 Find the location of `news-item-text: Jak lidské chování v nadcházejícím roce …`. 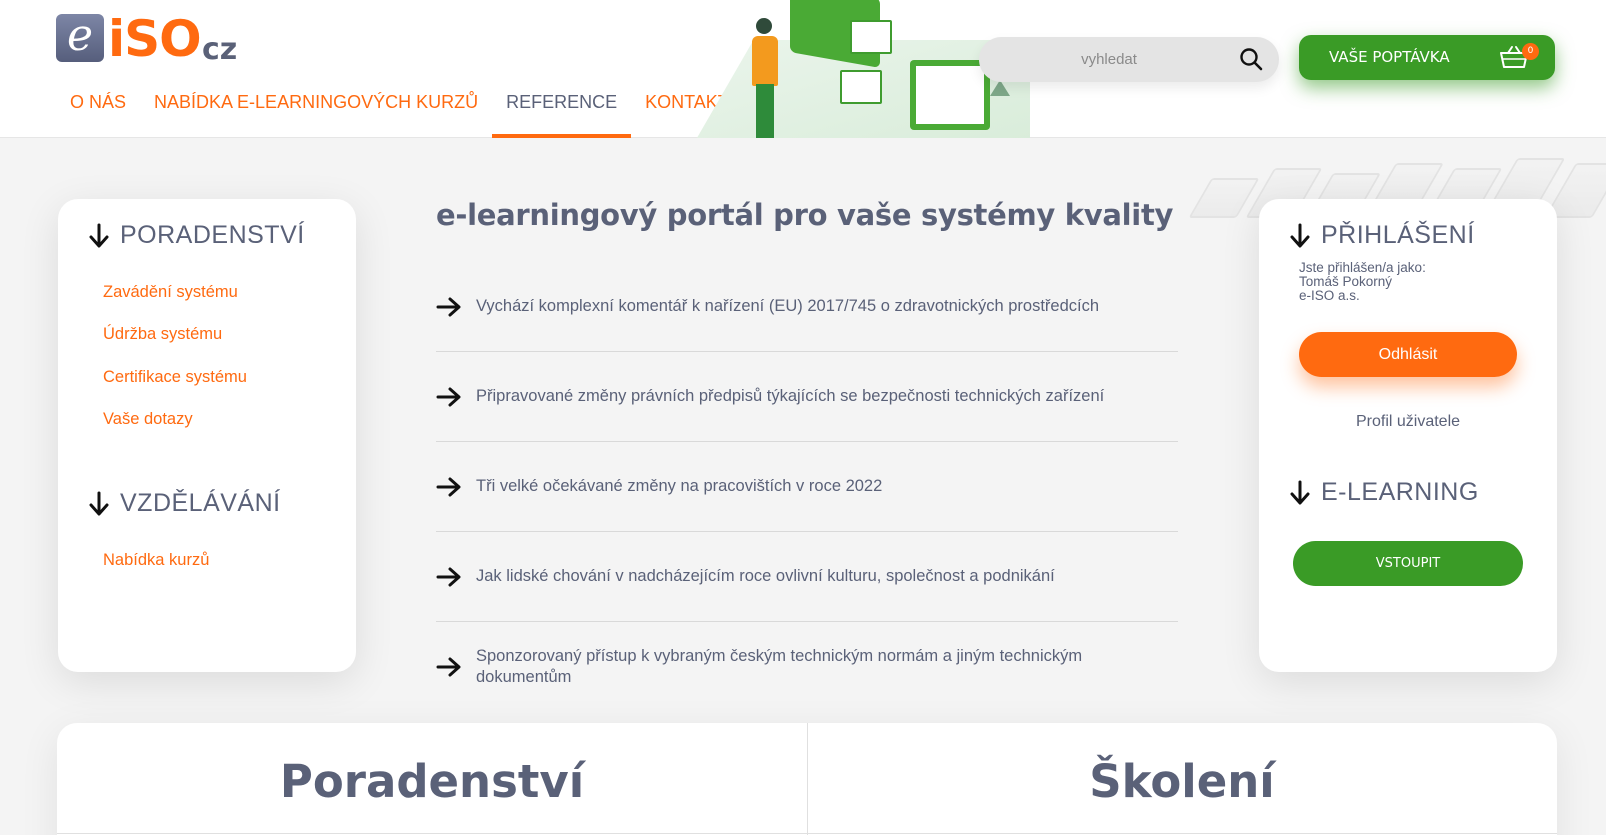

news-item-text: Jak lidské chování v nadcházejícím roce … is located at coordinates (796, 576).